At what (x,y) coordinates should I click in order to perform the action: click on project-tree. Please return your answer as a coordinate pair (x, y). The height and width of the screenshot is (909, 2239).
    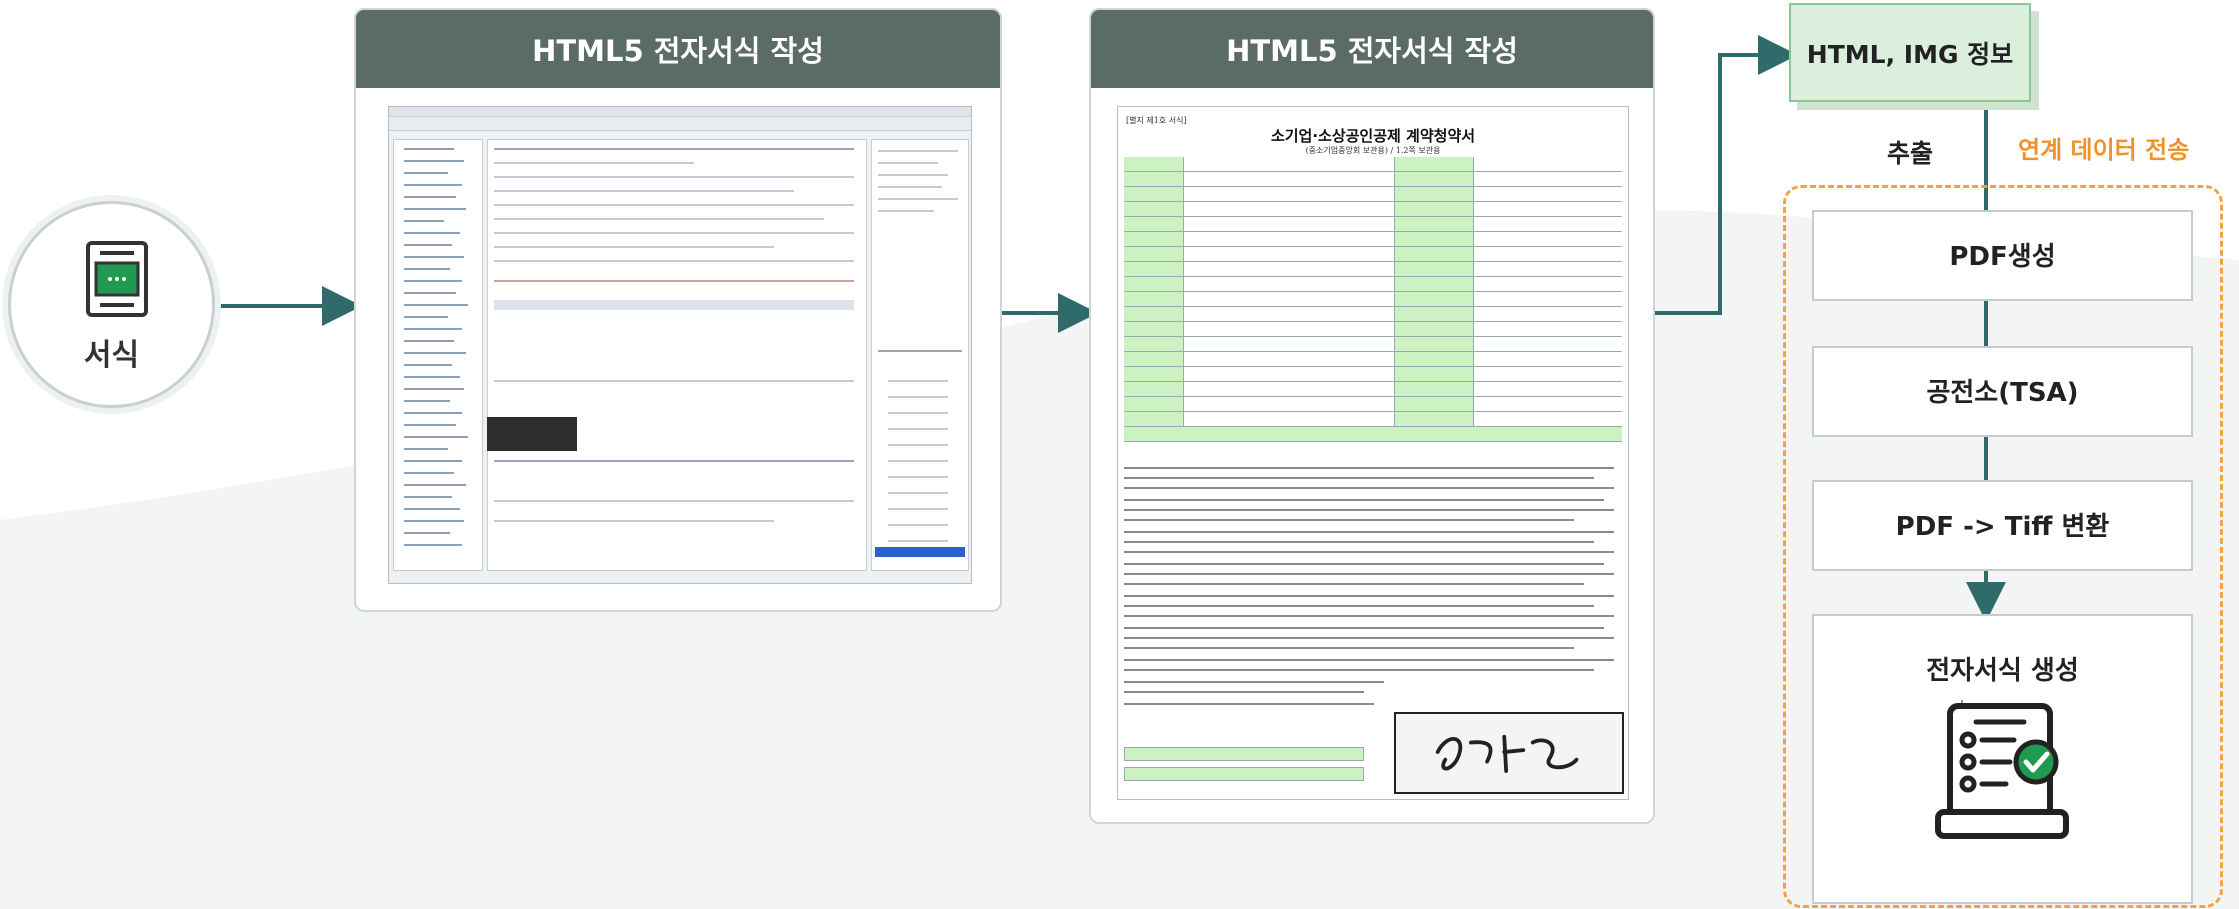
    Looking at the image, I should click on (438, 355).